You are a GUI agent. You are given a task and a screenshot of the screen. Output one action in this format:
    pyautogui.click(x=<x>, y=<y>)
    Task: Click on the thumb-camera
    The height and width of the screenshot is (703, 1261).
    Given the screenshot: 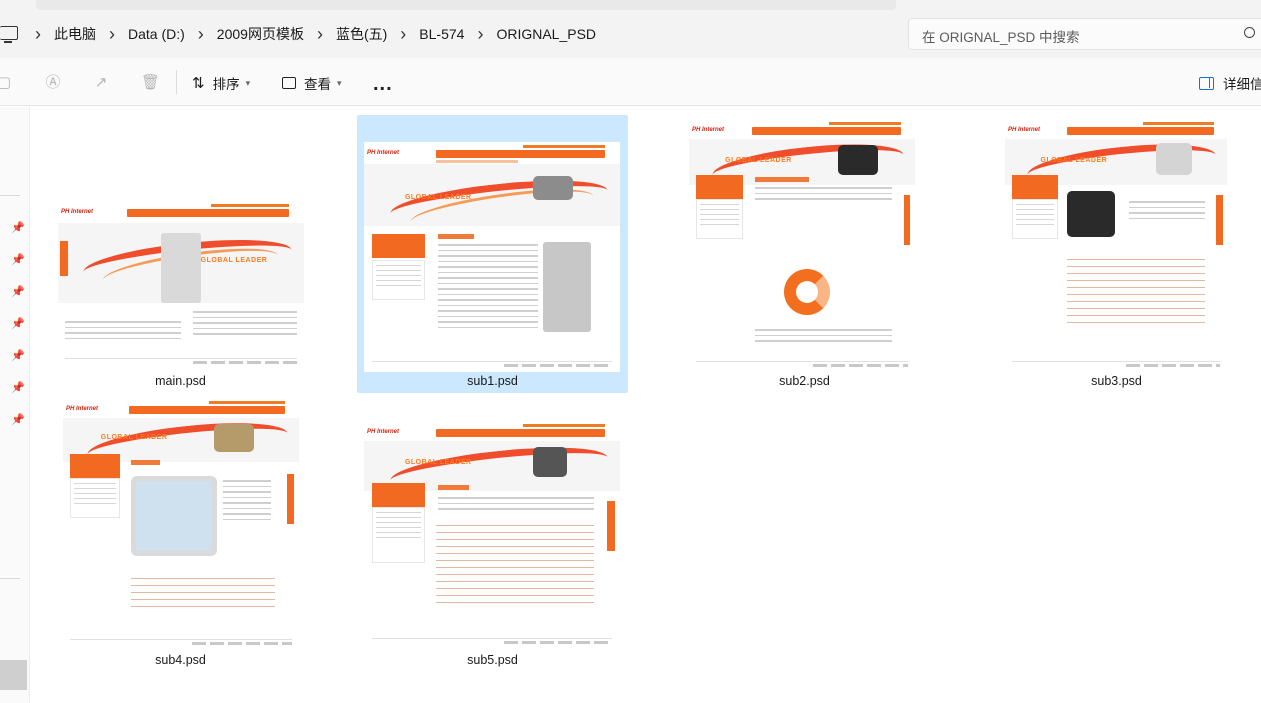 What is the action you would take?
    pyautogui.click(x=1091, y=214)
    